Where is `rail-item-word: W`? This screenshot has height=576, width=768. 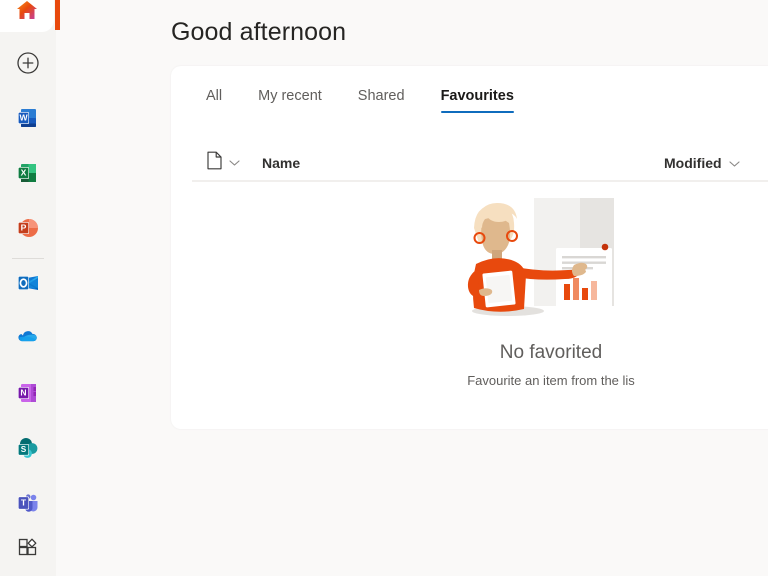
rail-item-word: W is located at coordinates (28, 120).